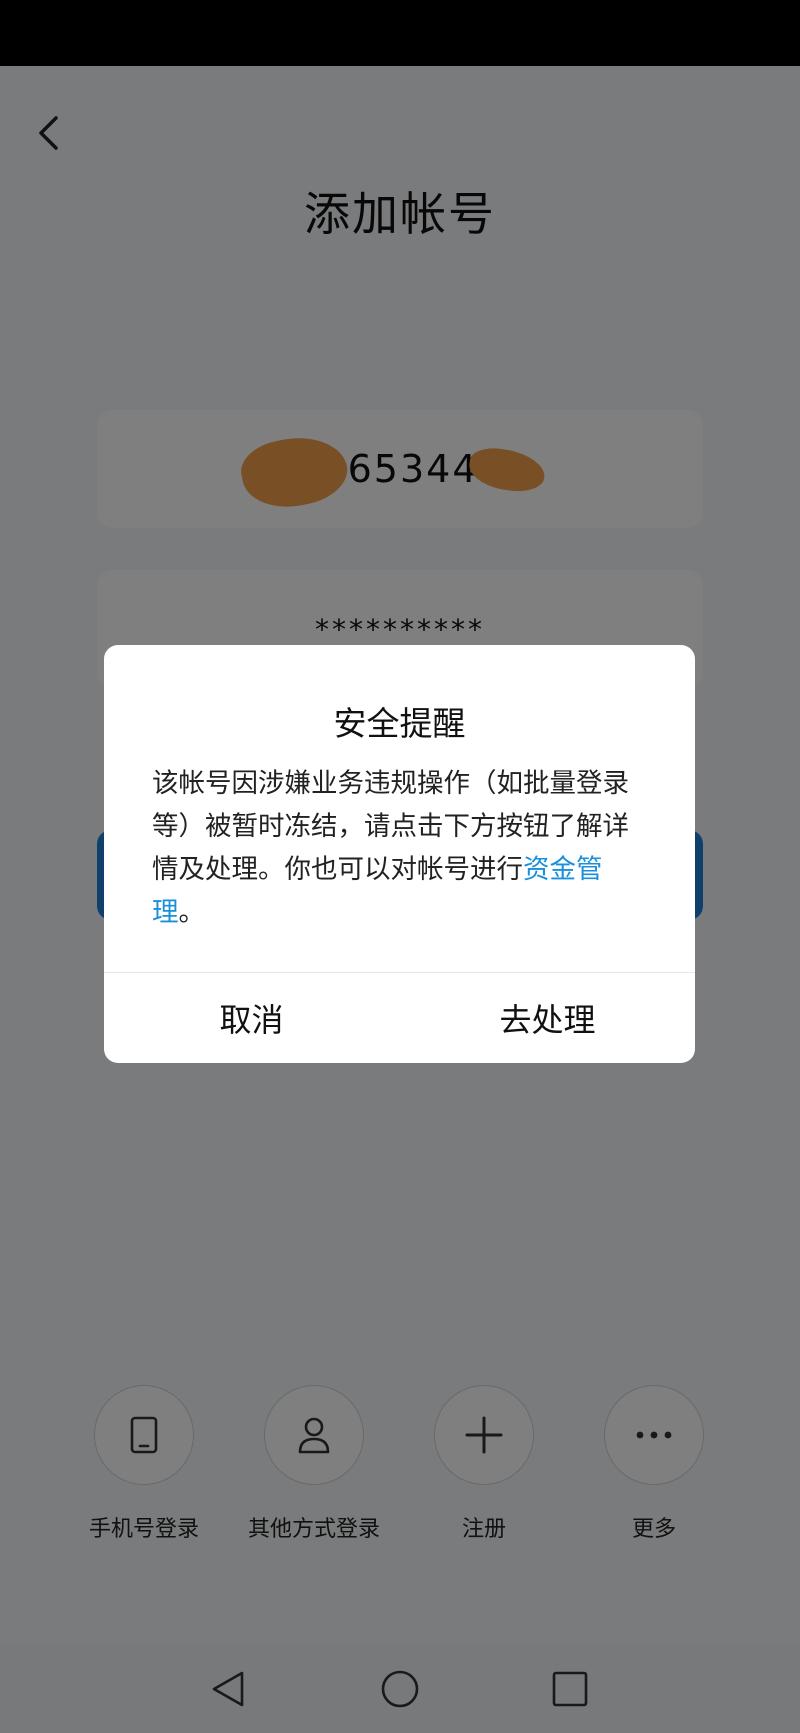  Describe the element at coordinates (399, 723) in the screenshot. I see `dialog-title: 安全提醒` at that location.